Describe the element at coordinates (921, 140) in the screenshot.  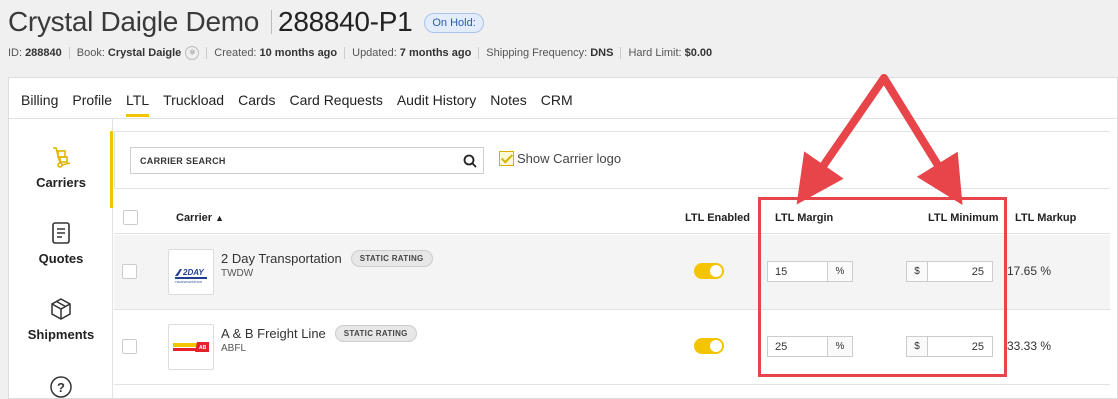
I see `annotation-arrow-right` at that location.